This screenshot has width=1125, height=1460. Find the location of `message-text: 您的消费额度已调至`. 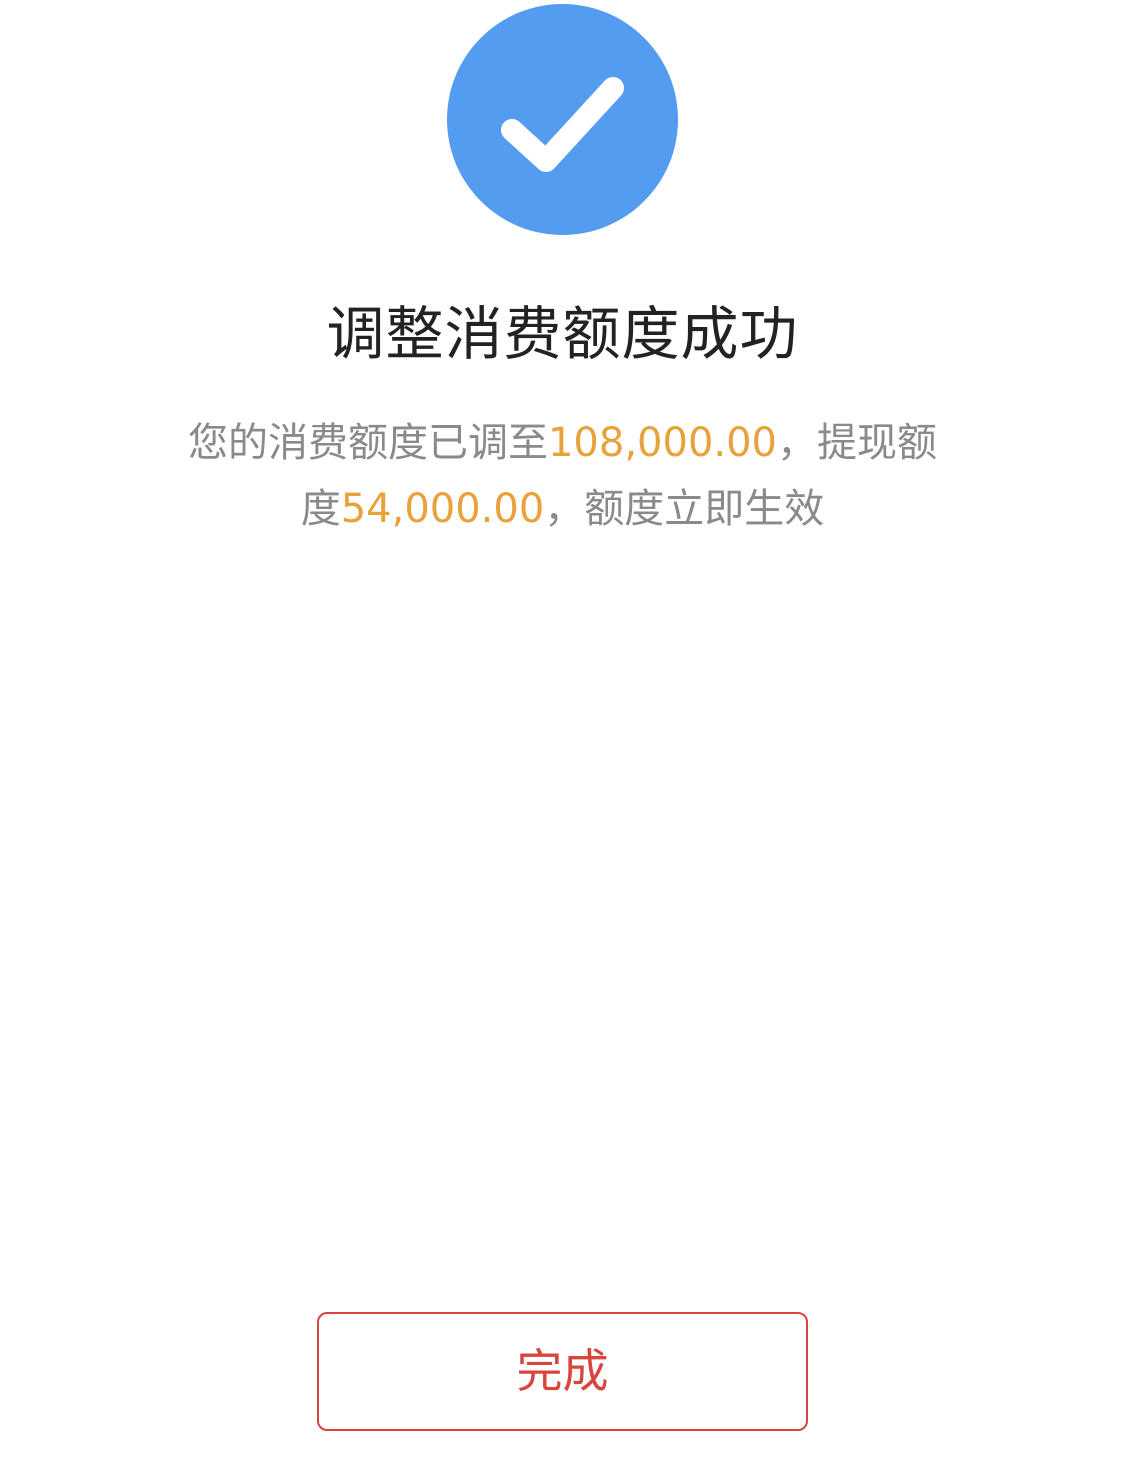

message-text: 您的消费额度已调至 is located at coordinates (367, 443).